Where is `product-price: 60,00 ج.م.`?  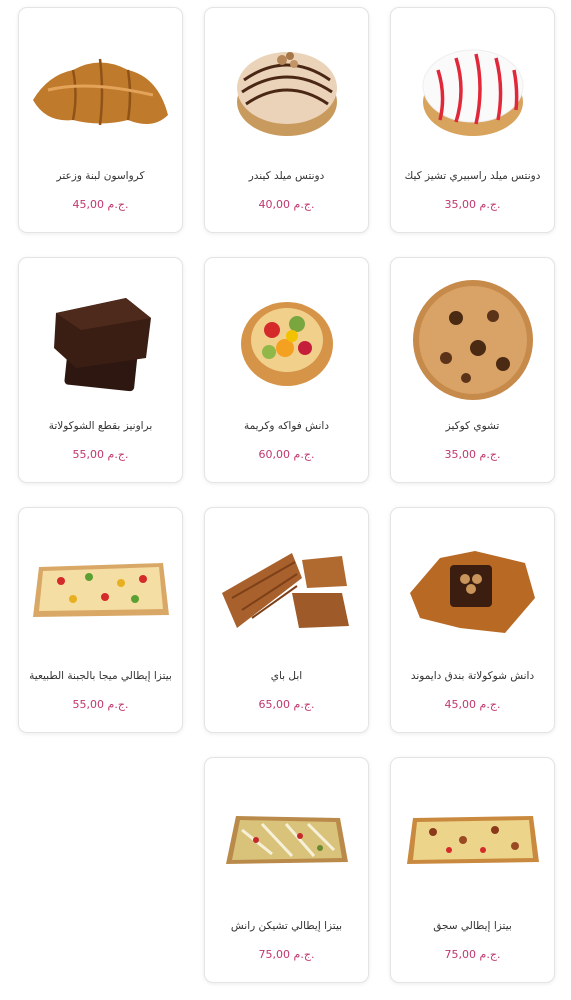 product-price: 60,00 ج.م. is located at coordinates (286, 454).